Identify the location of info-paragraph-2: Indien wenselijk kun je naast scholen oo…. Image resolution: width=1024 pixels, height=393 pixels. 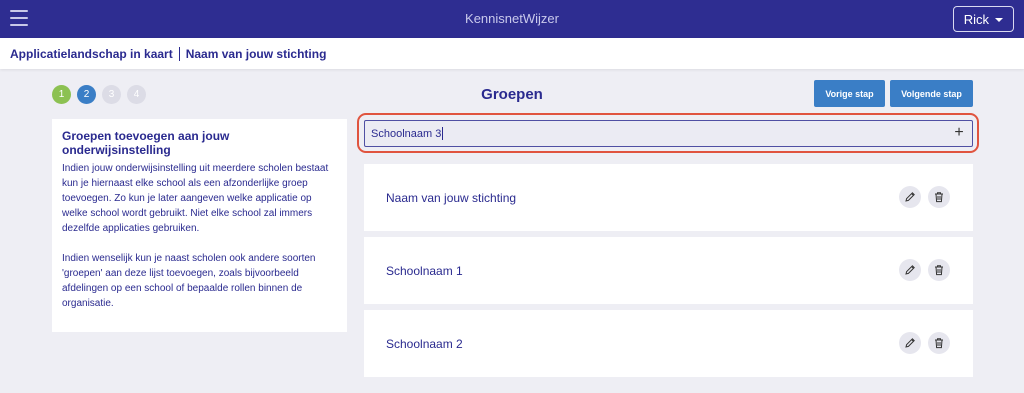
(189, 281).